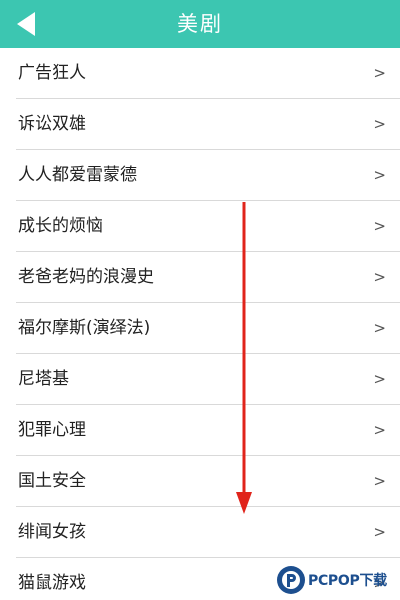  I want to click on list-item-label: 犯罪心理, so click(52, 430).